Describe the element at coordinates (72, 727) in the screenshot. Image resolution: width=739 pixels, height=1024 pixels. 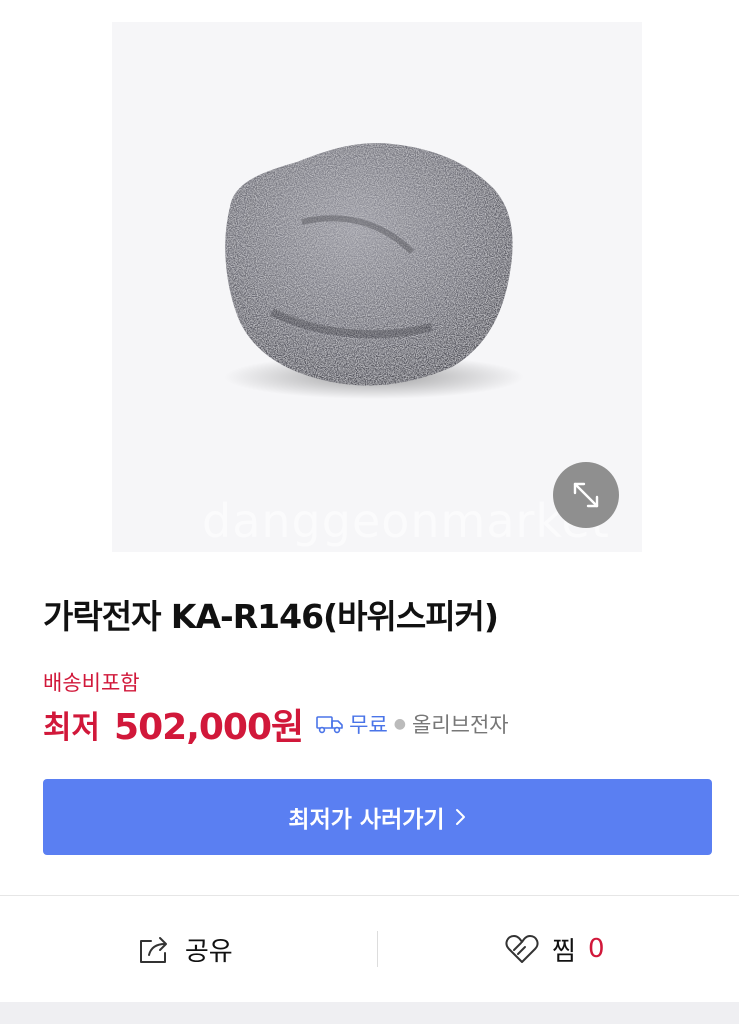
I see `price-prefix: 최저` at that location.